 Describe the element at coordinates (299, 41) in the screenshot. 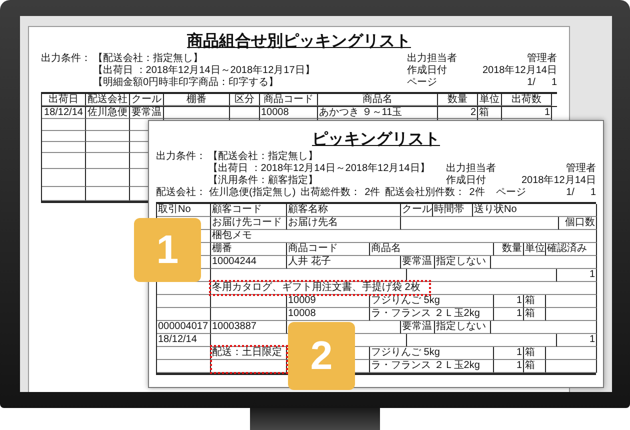

I see `document-title: 商品組合せ別ピッキングリスト` at that location.